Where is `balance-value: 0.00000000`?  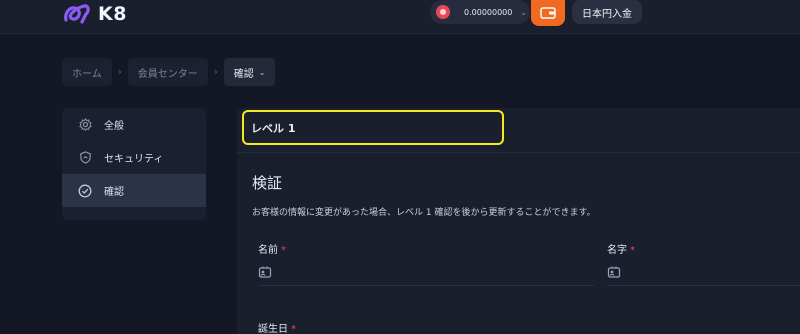 balance-value: 0.00000000 is located at coordinates (488, 12).